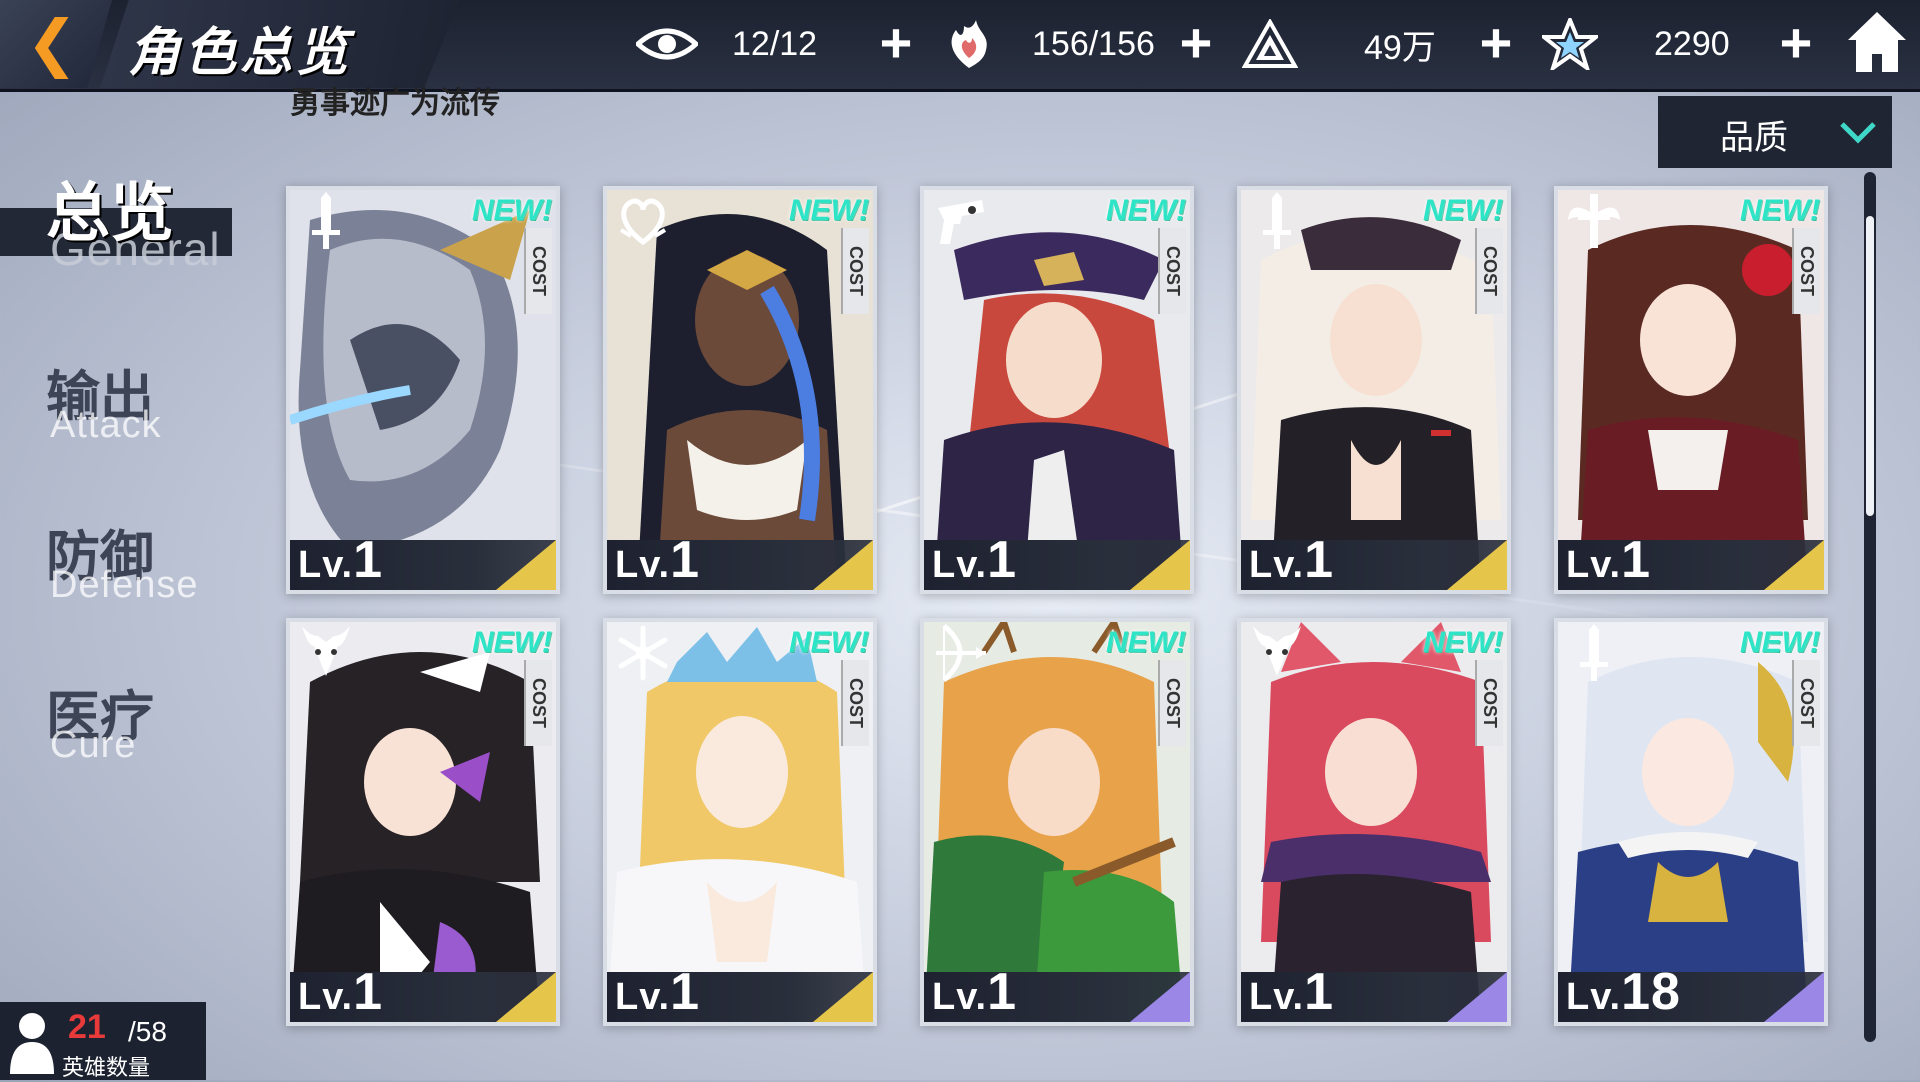 The width and height of the screenshot is (1920, 1082). I want to click on resource-gems: 2290, so click(1663, 44).